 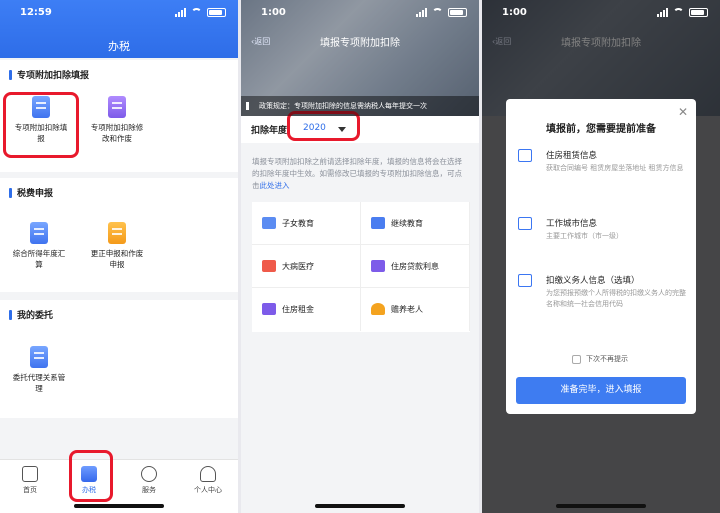 What do you see at coordinates (149, 474) in the screenshot?
I see `heart-icon` at bounding box center [149, 474].